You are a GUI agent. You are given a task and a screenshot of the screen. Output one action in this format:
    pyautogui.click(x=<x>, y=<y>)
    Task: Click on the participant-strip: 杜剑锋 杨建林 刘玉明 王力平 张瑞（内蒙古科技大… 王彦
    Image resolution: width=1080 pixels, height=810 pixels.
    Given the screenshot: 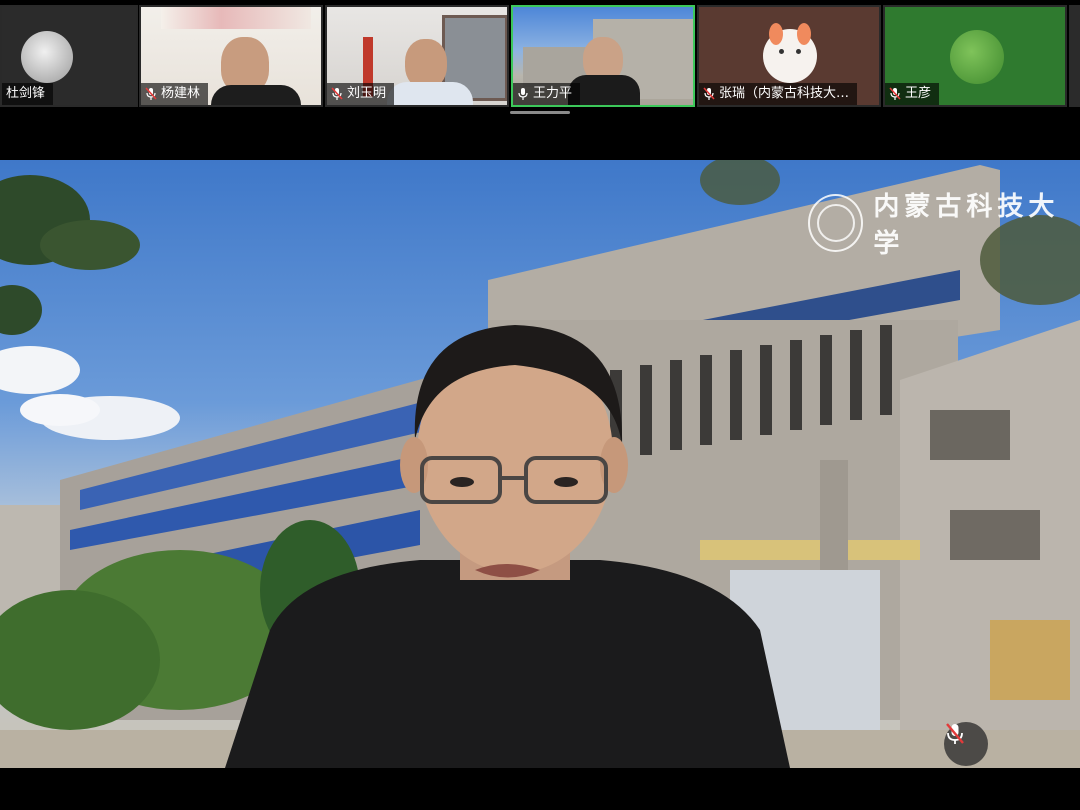 What is the action you would take?
    pyautogui.click(x=540, y=56)
    